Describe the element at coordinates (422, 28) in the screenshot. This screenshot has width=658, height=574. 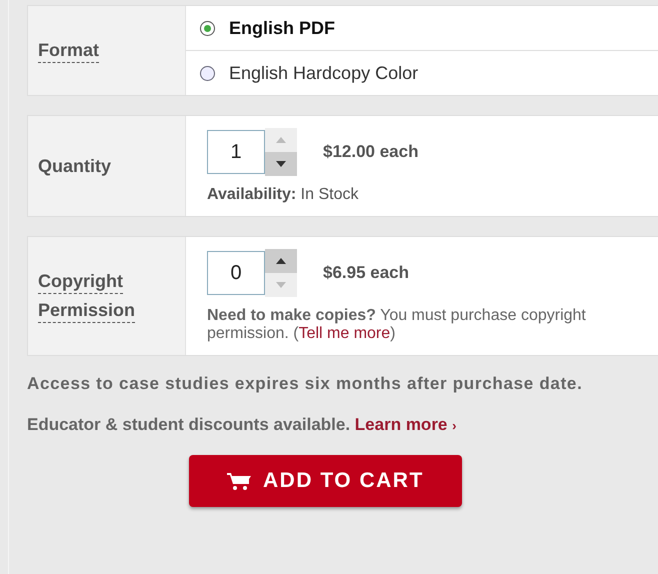
I see `format-option: English PDF` at that location.